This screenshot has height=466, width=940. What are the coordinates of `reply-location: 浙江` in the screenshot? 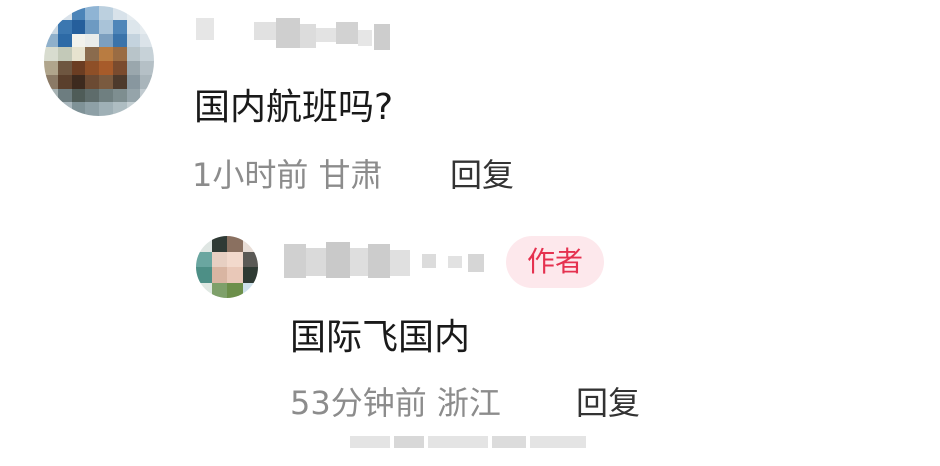 It's located at (468, 403).